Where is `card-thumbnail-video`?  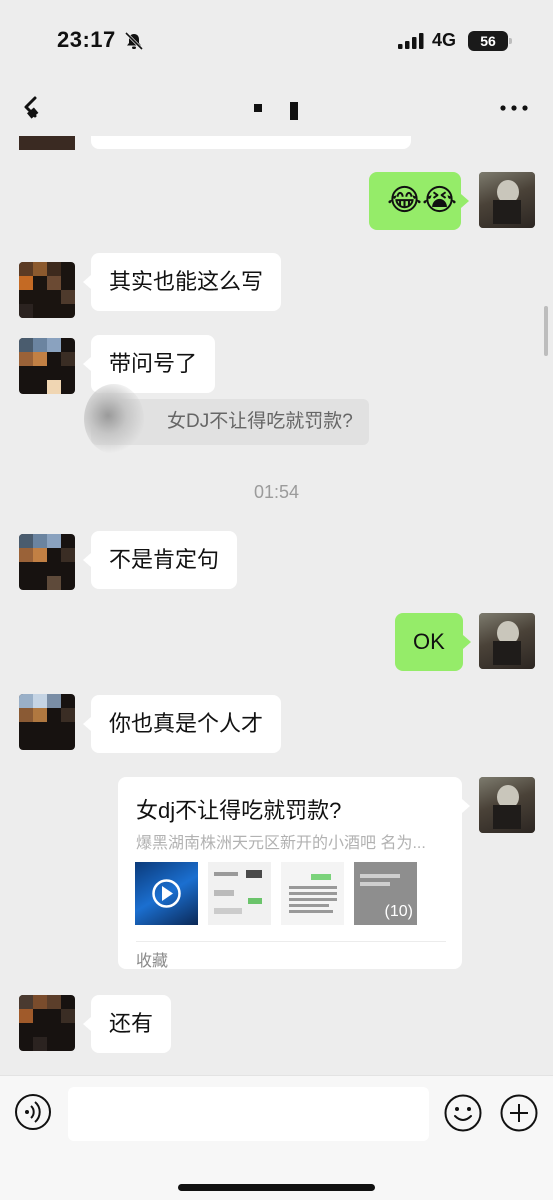
card-thumbnail-video is located at coordinates (166, 893).